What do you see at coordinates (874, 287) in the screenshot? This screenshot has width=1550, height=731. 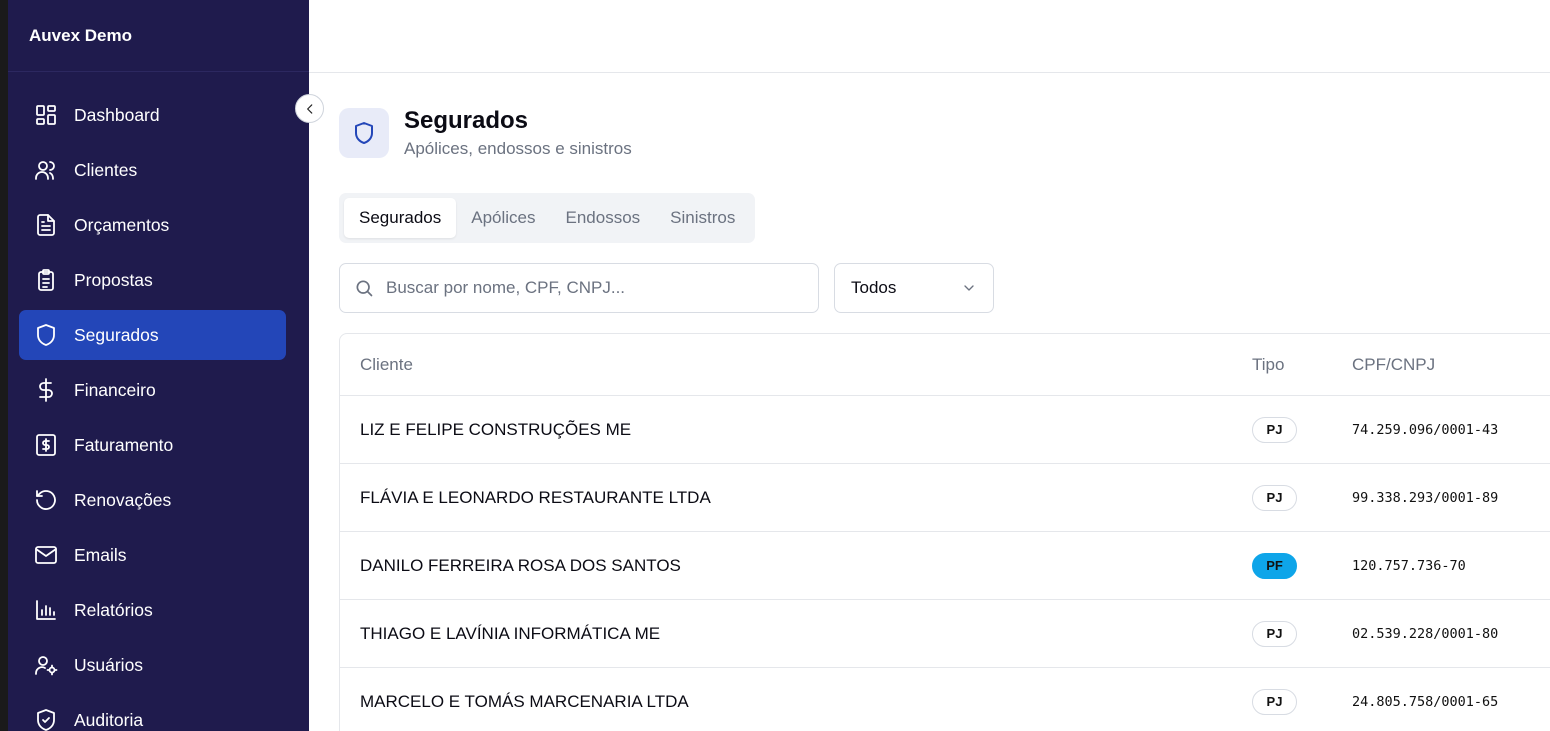 I see `filter-selected-value: Todos` at bounding box center [874, 287].